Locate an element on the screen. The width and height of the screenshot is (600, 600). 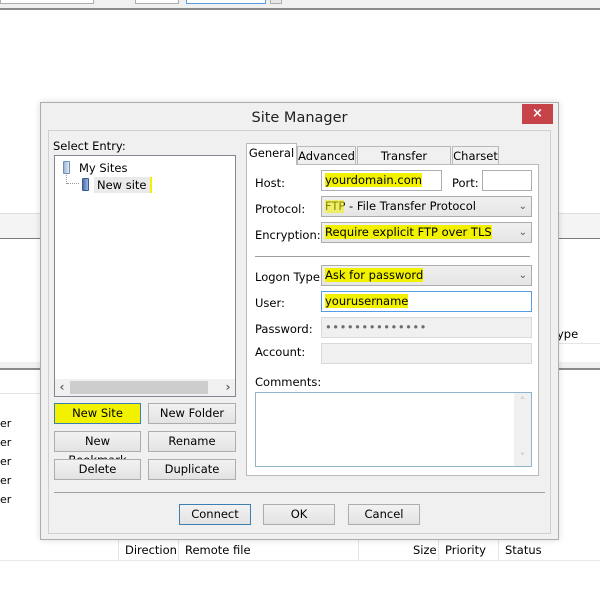
queue-column-direction: Direction is located at coordinates (151, 550).